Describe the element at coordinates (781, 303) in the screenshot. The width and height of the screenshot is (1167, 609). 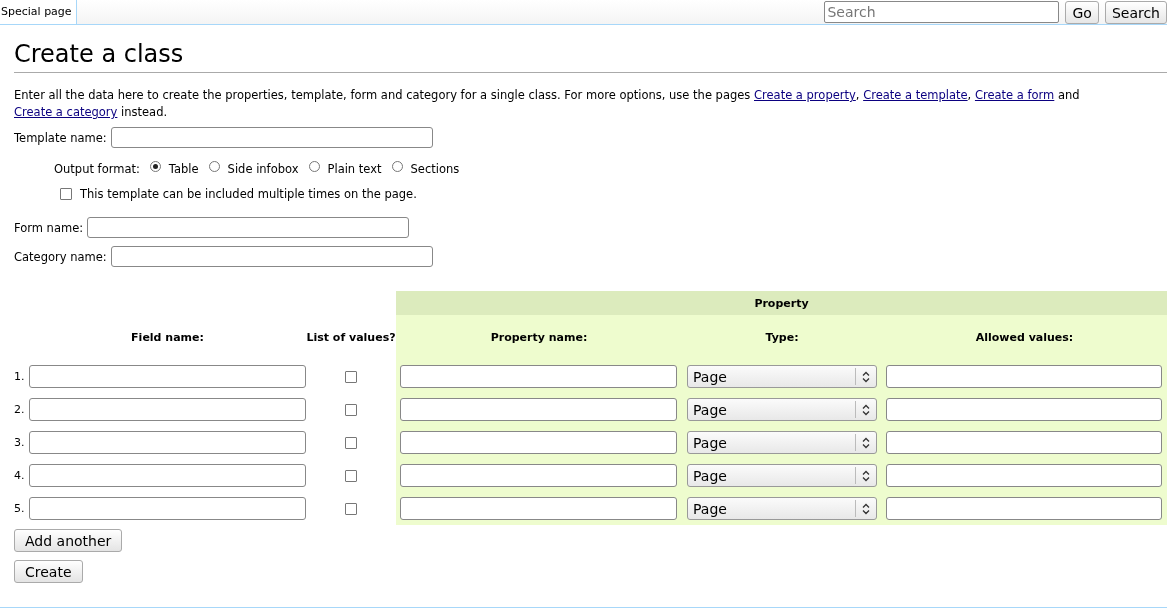
I see `property-group-header: Property` at that location.